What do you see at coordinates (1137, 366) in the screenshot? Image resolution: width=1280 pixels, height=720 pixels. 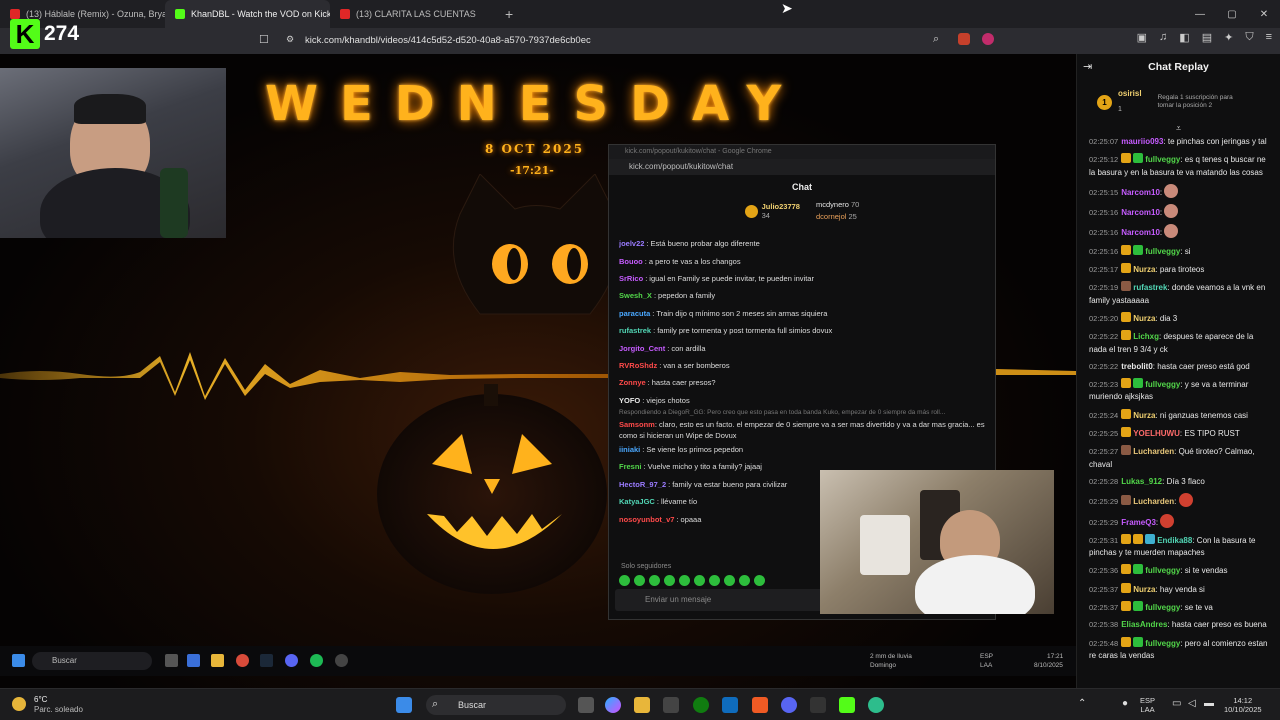 I see `chat-username: trebolit0` at bounding box center [1137, 366].